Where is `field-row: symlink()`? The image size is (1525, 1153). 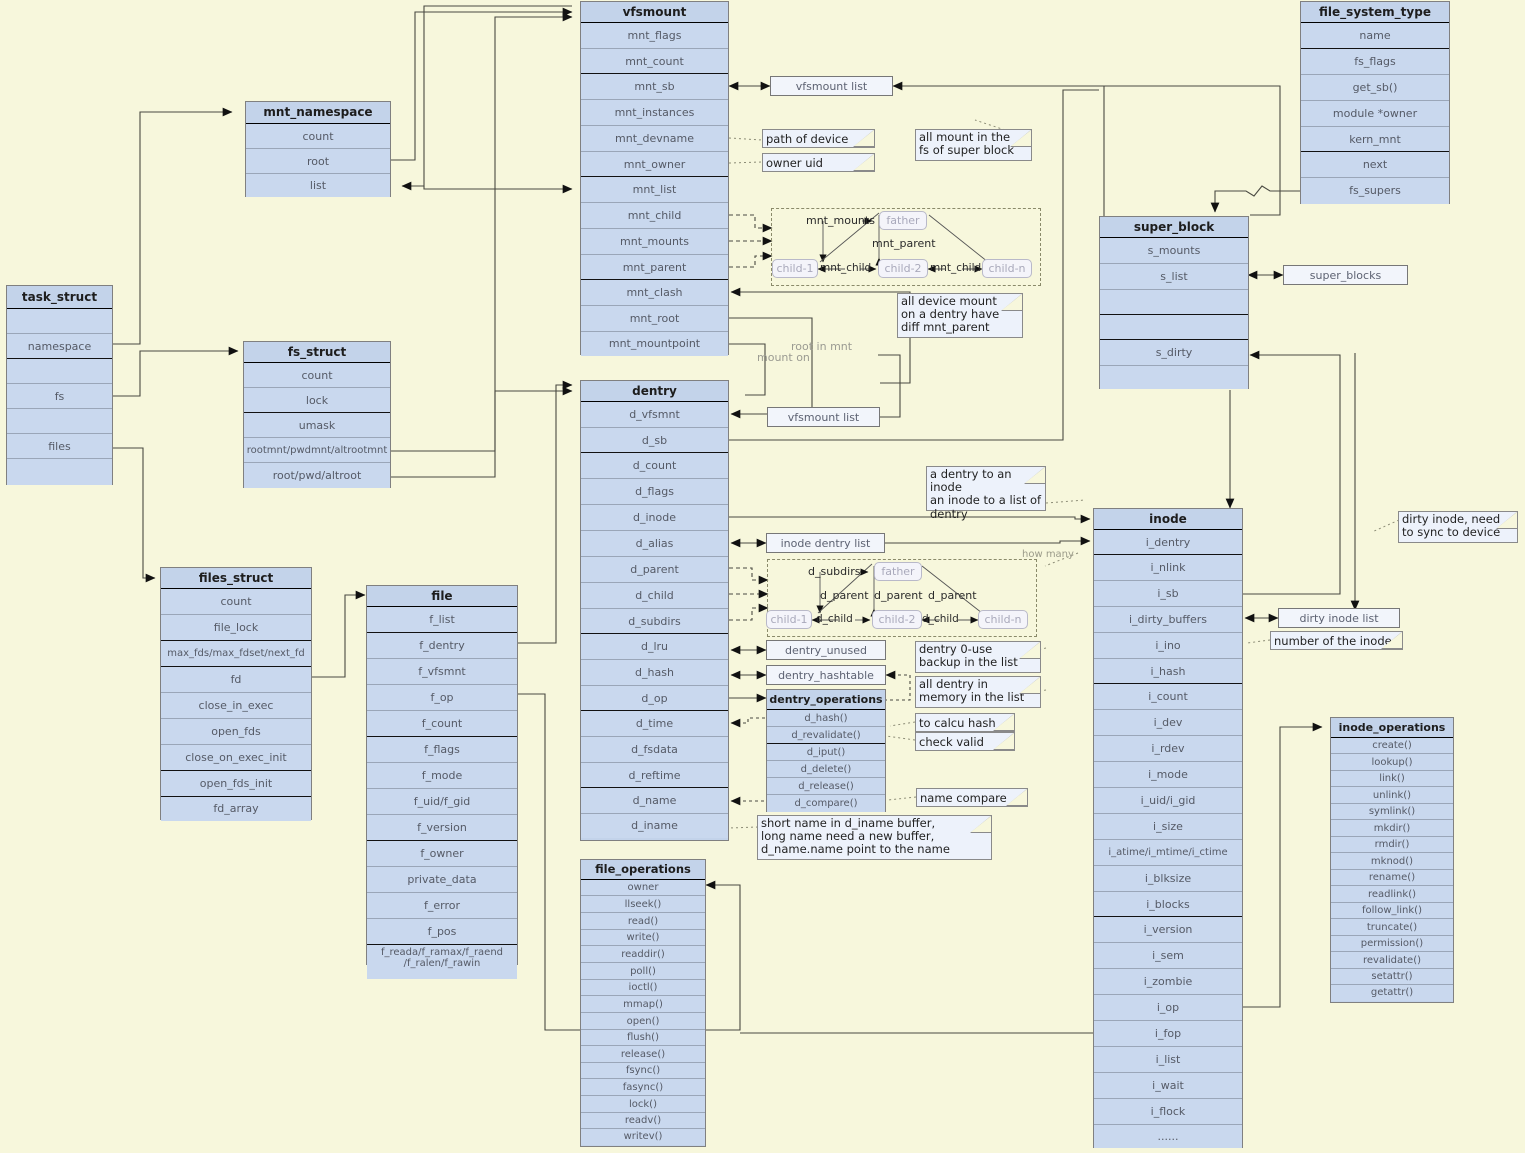 field-row: symlink() is located at coordinates (1392, 812).